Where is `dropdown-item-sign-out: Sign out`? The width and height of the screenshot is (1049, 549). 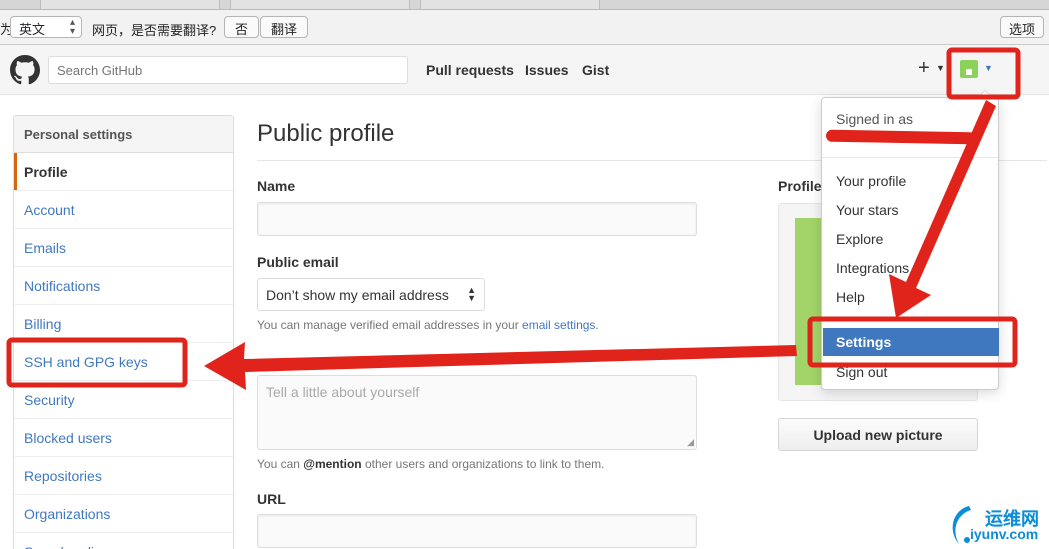
dropdown-item-sign-out: Sign out is located at coordinates (861, 372).